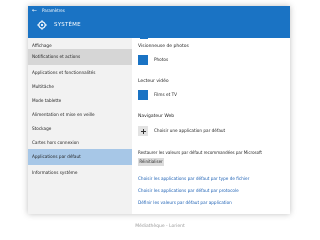 The width and height of the screenshot is (320, 240). What do you see at coordinates (80, 157) in the screenshot?
I see `sidebar-item-applications-par-defaut: Applications par défaut` at bounding box center [80, 157].